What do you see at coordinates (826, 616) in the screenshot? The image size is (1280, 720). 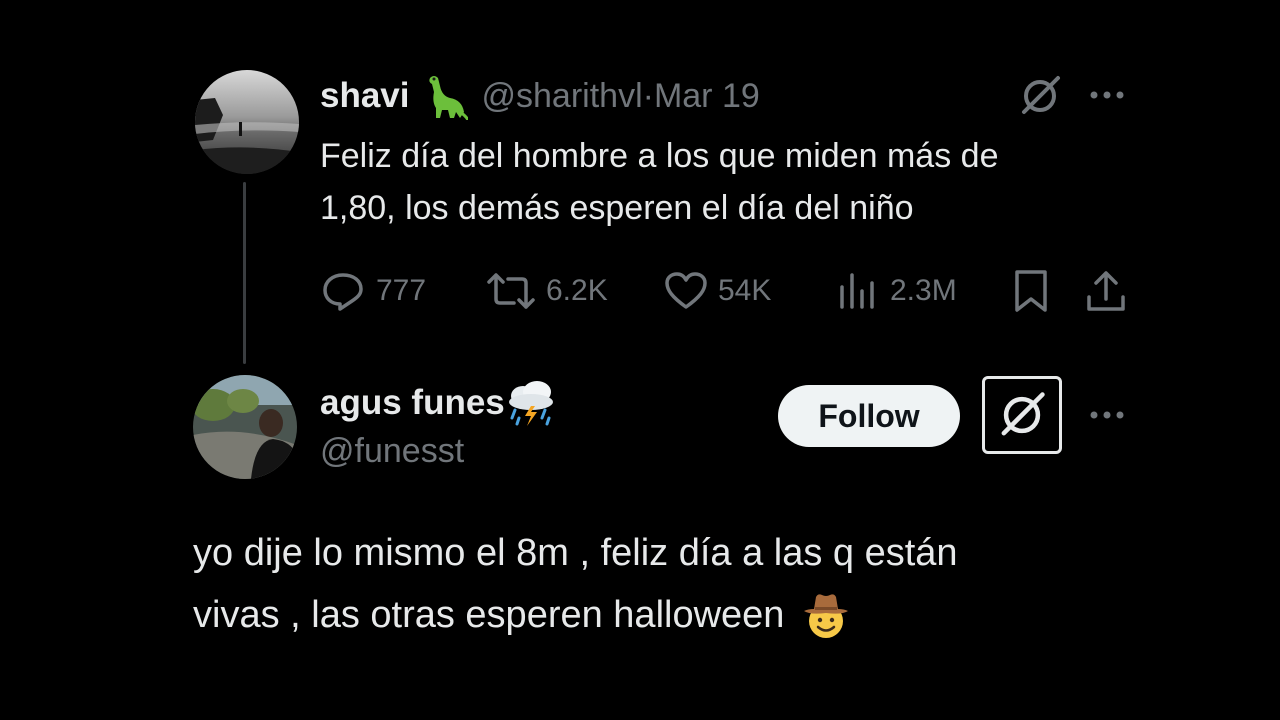 I see `cowboy-hat-face-emoji` at bounding box center [826, 616].